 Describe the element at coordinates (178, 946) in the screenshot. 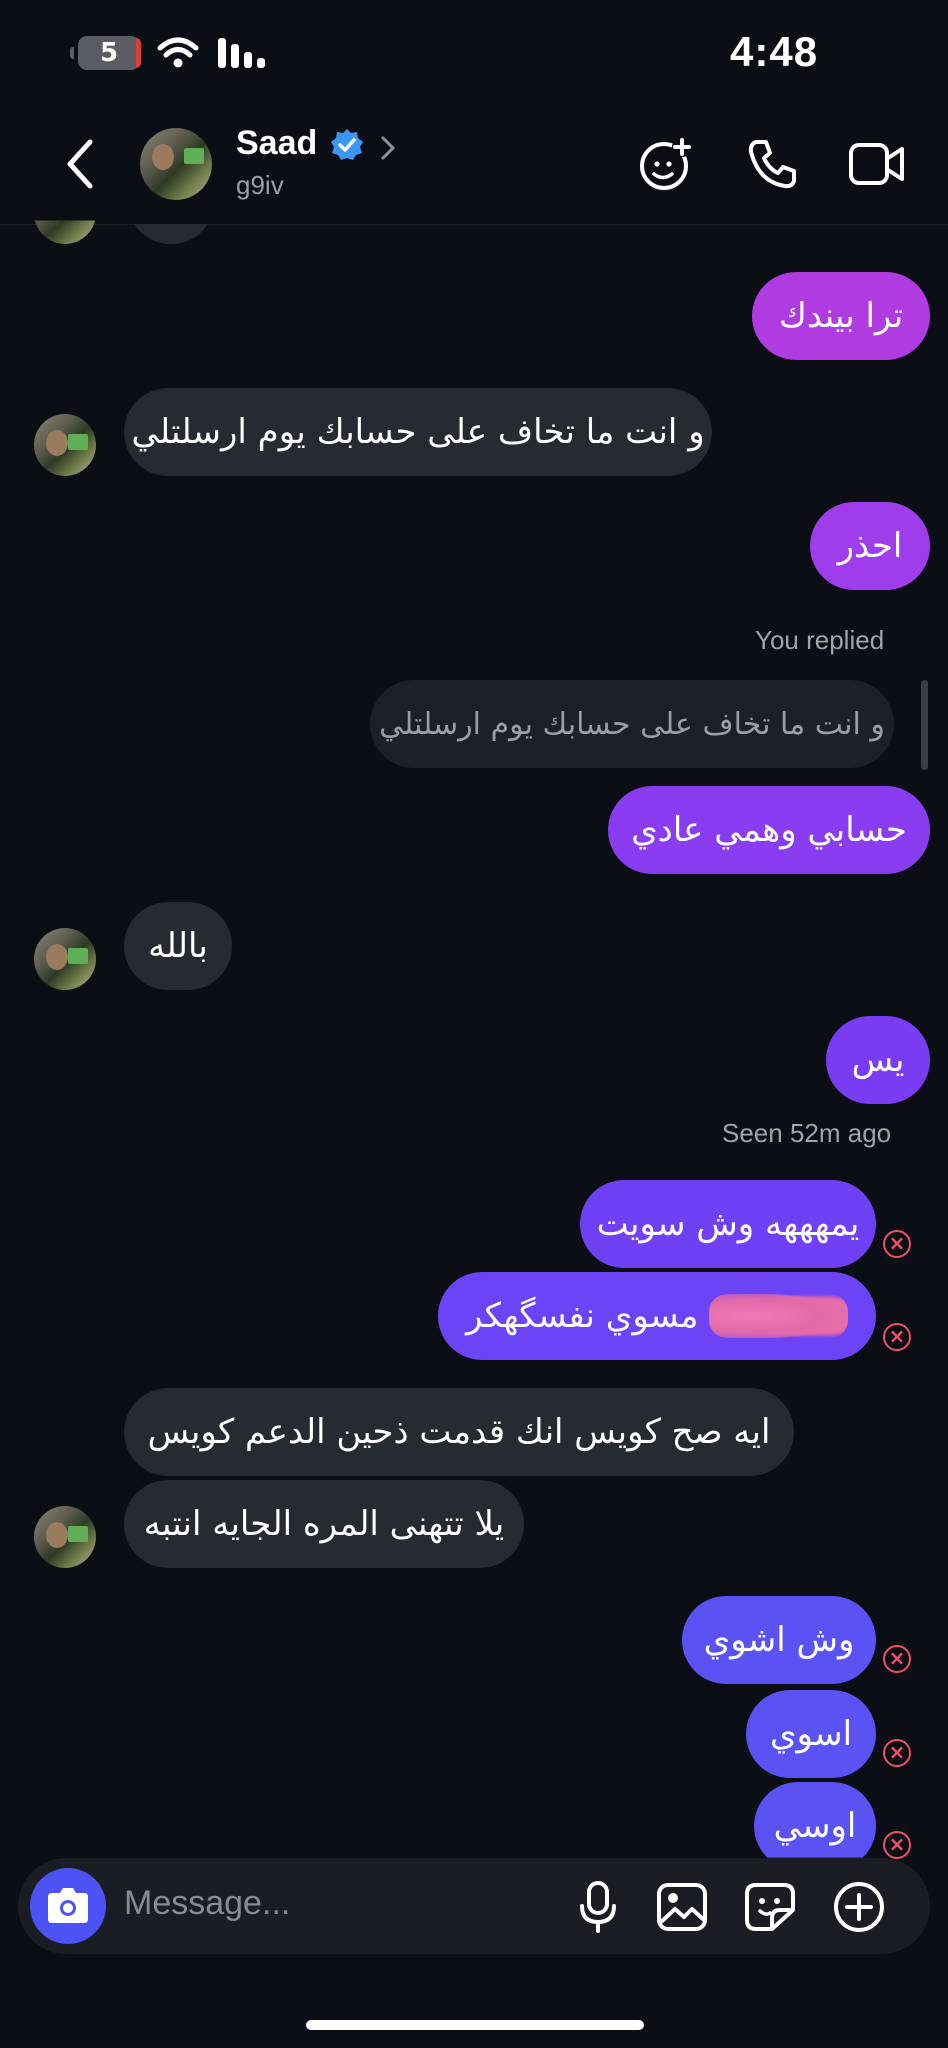

I see `message-incoming: بالله` at that location.